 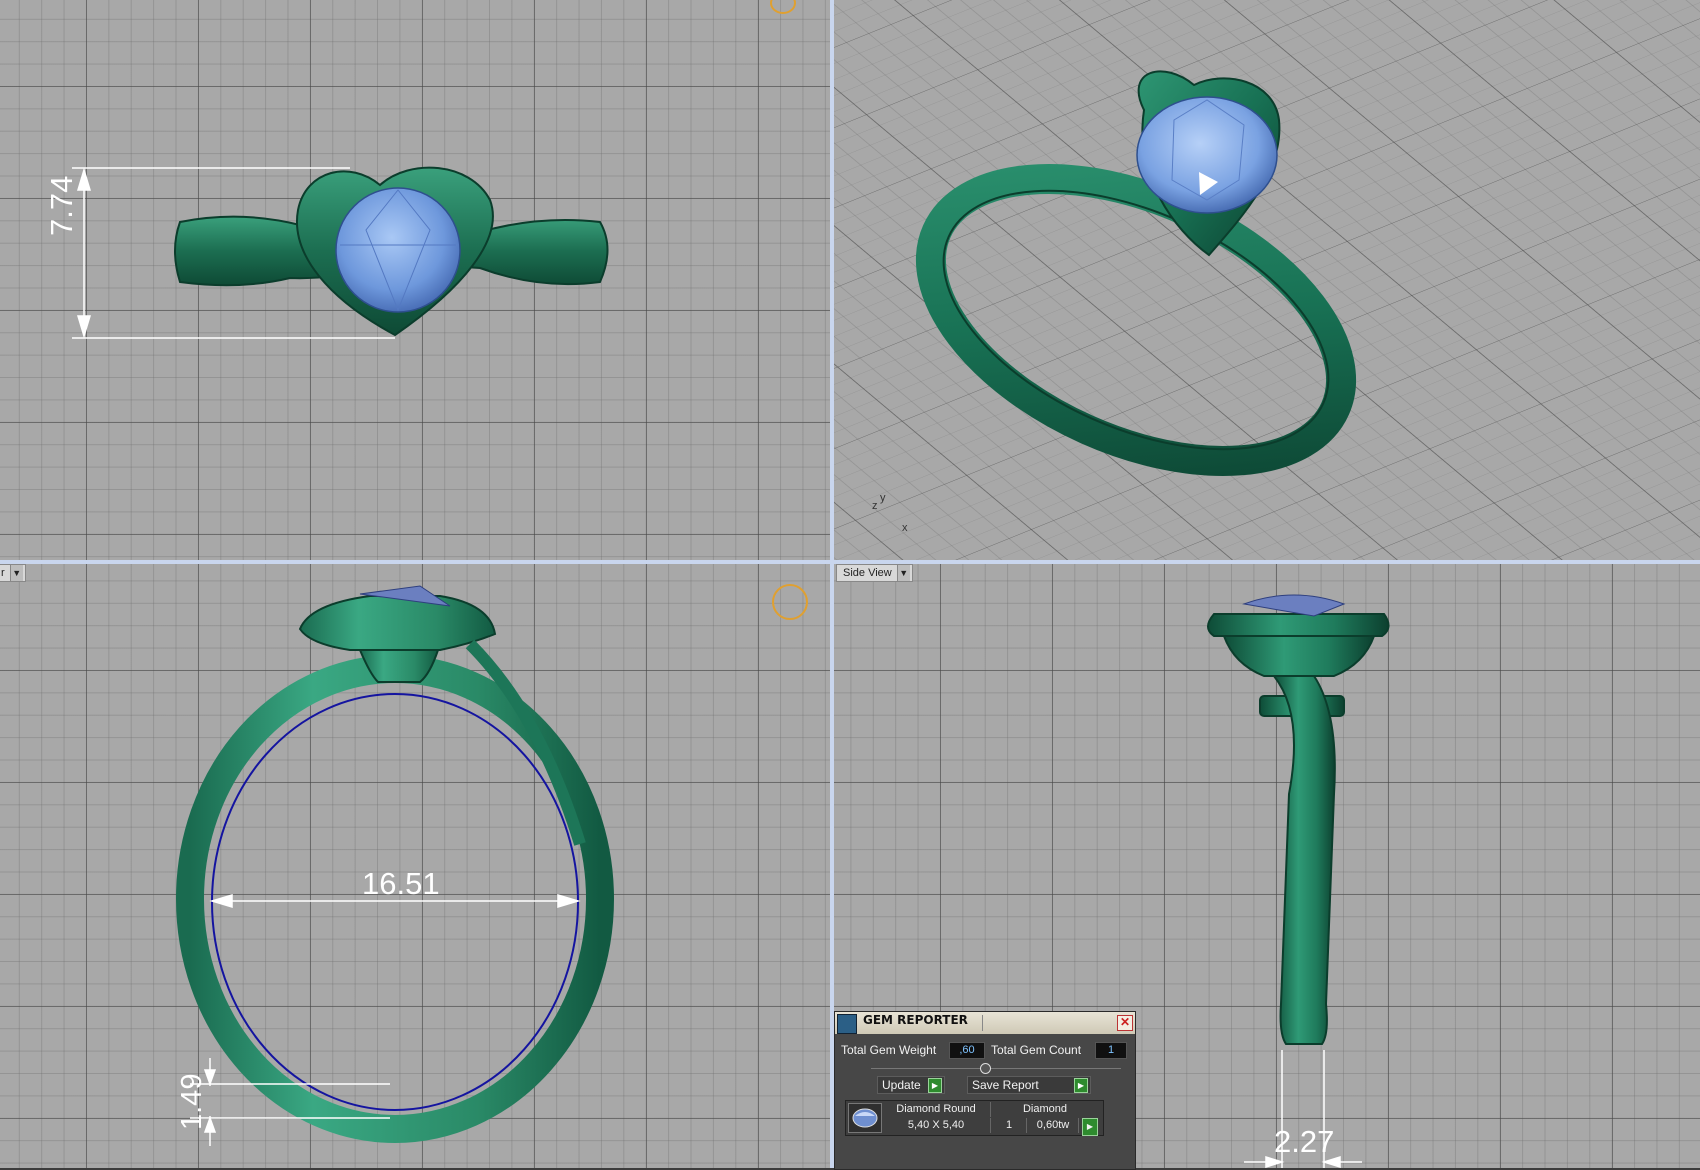 I want to click on titlebar-divider, so click(x=982, y=1023).